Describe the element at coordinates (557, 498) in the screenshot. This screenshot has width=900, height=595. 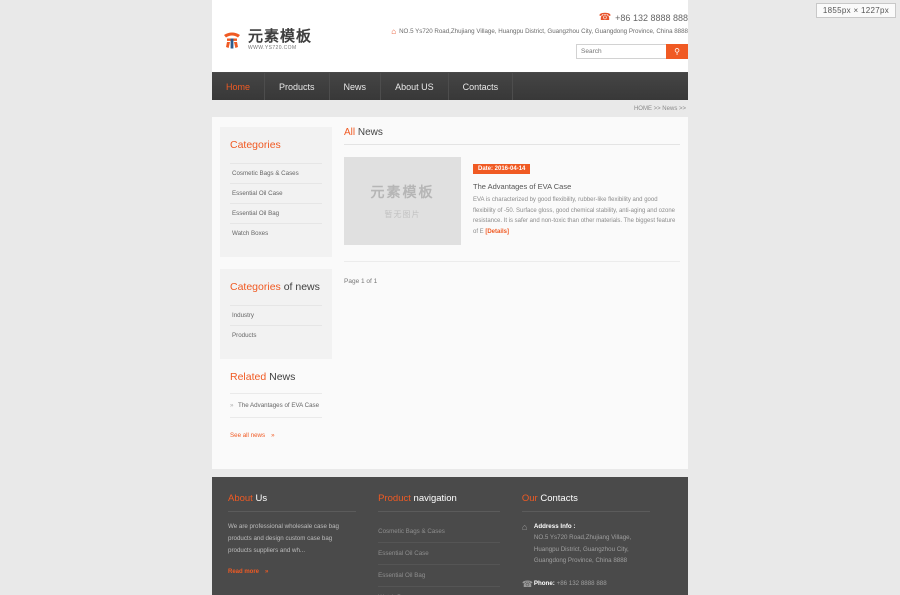
I see `footer-contacts-title-rest: Contacts` at that location.